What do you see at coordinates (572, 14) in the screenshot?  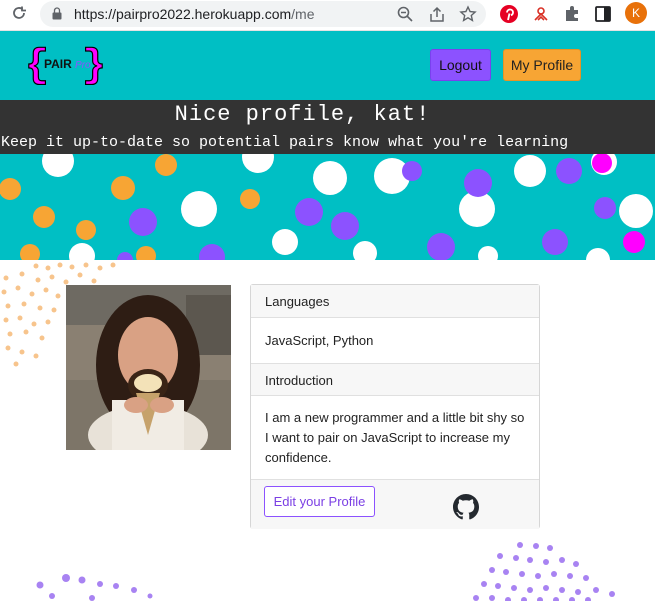 I see `puzzle-icon` at bounding box center [572, 14].